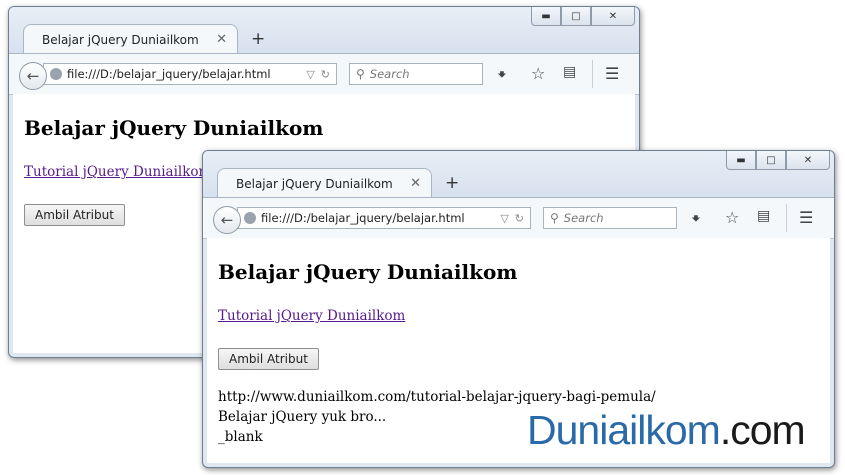  I want to click on output-target: _blank, so click(240, 437).